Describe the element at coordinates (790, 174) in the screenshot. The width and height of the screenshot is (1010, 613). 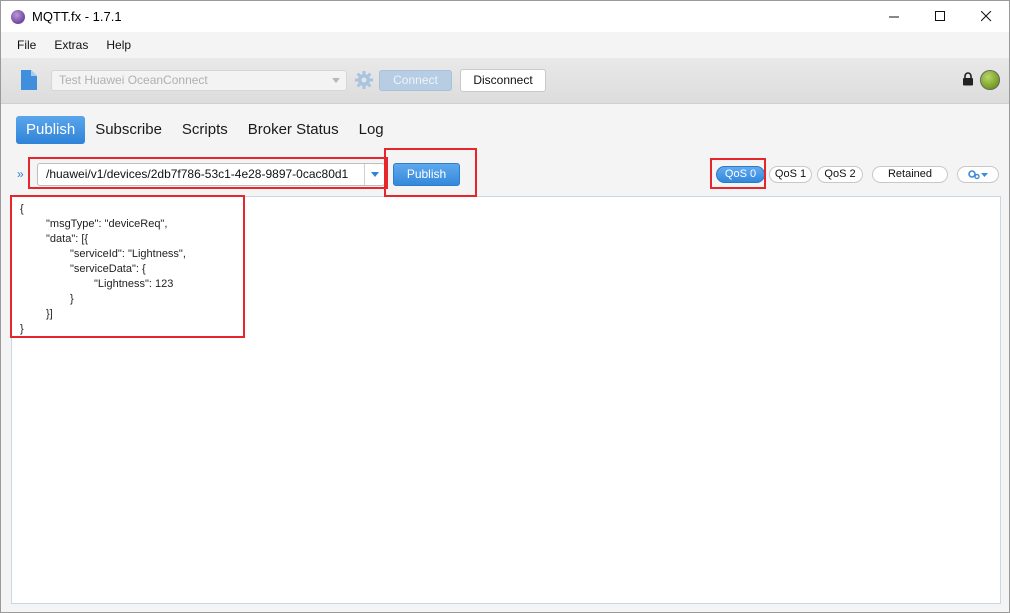
I see `qos1-toggle: QoS 1` at that location.